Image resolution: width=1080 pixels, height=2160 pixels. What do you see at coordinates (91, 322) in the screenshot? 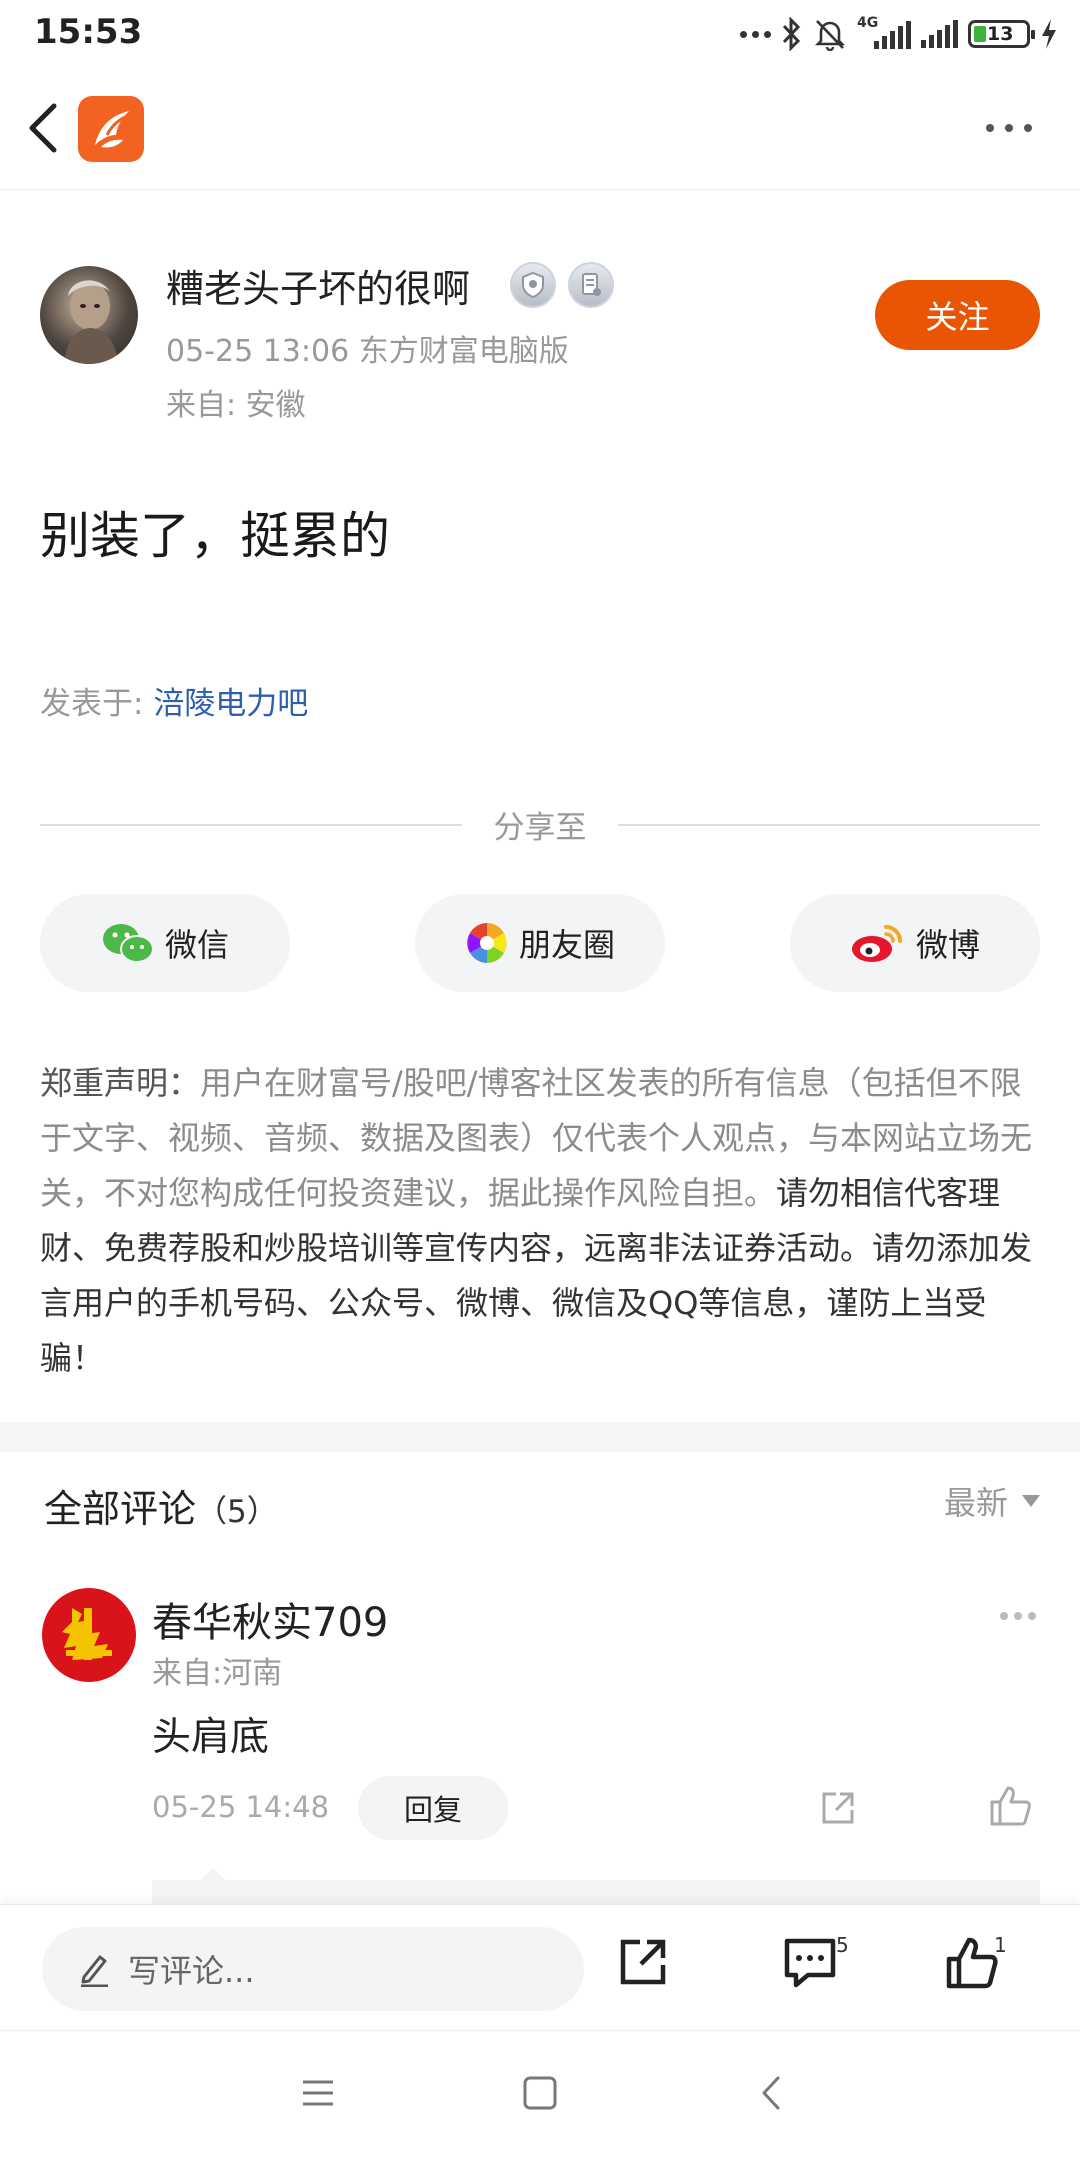
I see `author-avatar-image` at bounding box center [91, 322].